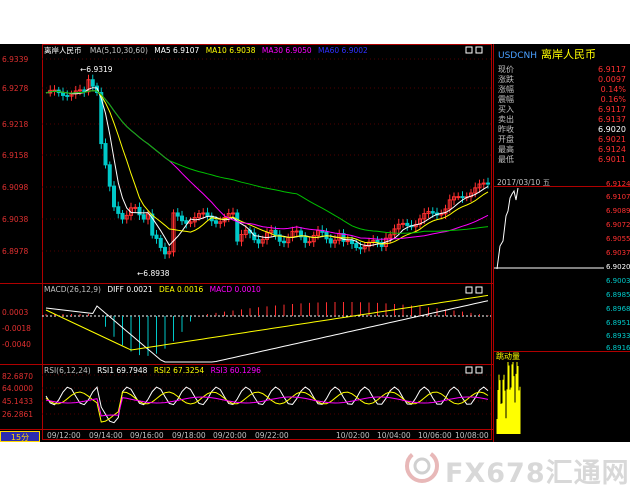 This screenshot has width=630, height=490. I want to click on time-label: 10/02:00, so click(353, 435).